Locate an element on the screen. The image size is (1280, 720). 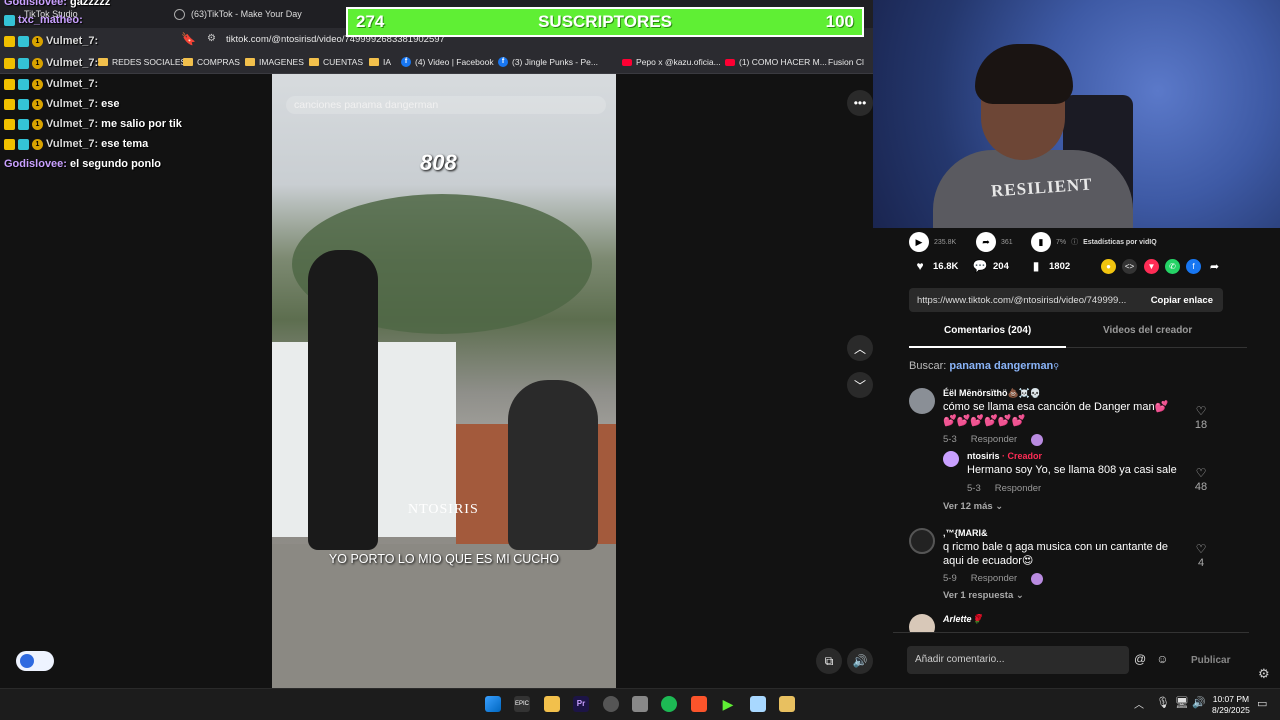
tab-tiktok: (63)TikTok - Make Your Day is located at coordinates (238, 14).